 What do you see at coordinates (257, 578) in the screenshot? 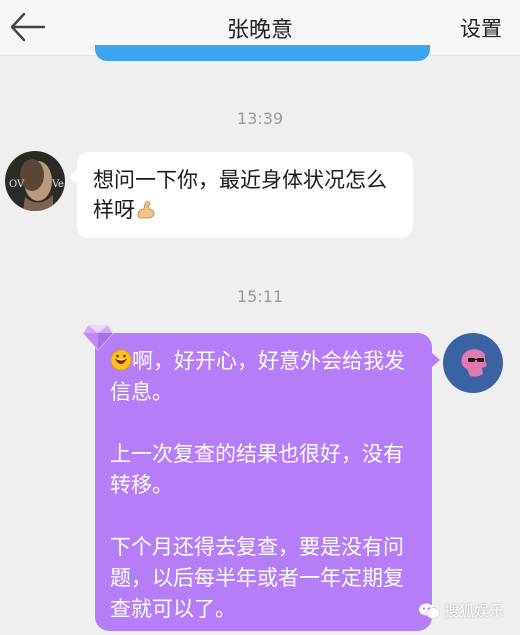
I see `message-text: 下个月还得去复查，要是没有问题，以后每半年或者一年定期复查就可以了。` at bounding box center [257, 578].